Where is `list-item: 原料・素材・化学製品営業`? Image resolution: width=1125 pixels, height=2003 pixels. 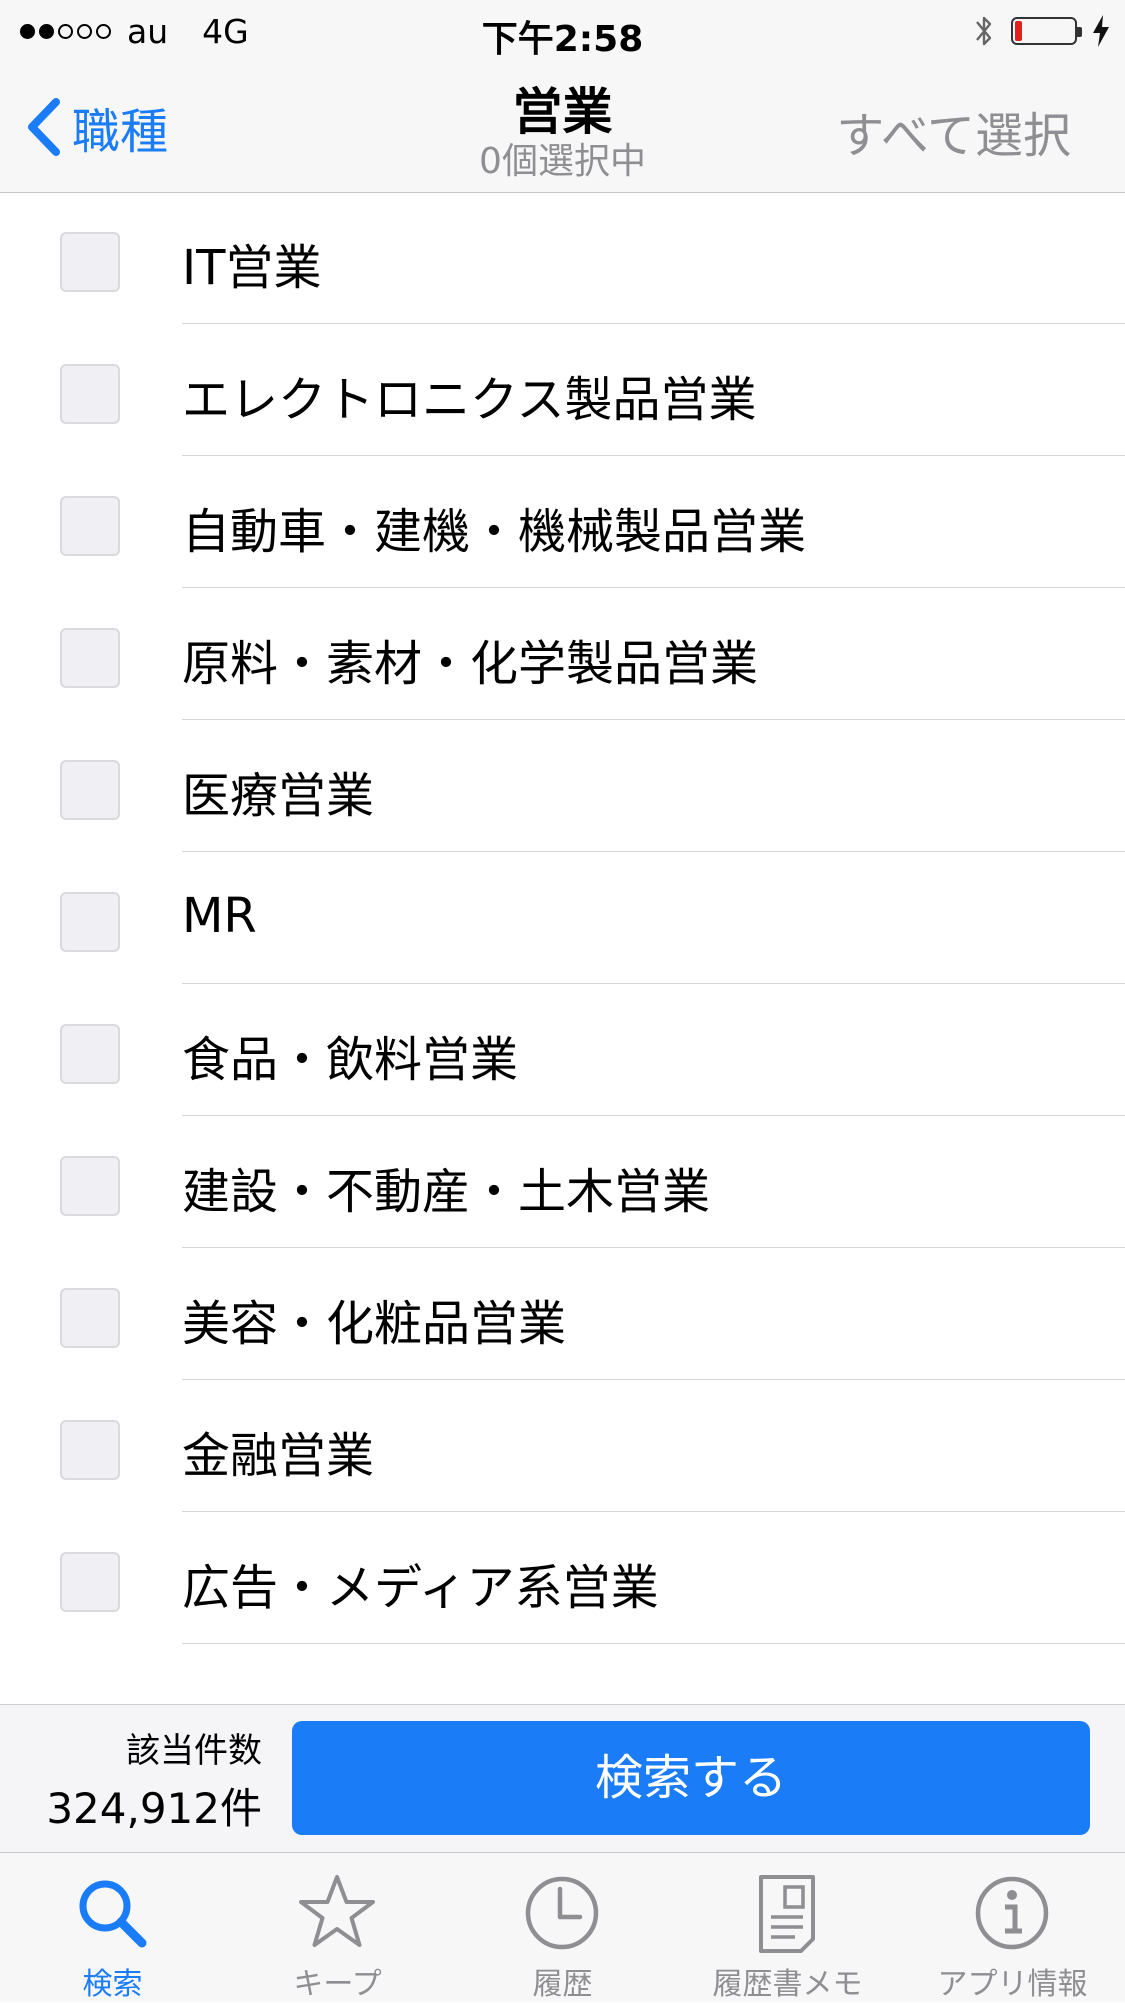
list-item: 原料・素材・化学製品営業 is located at coordinates (562, 654).